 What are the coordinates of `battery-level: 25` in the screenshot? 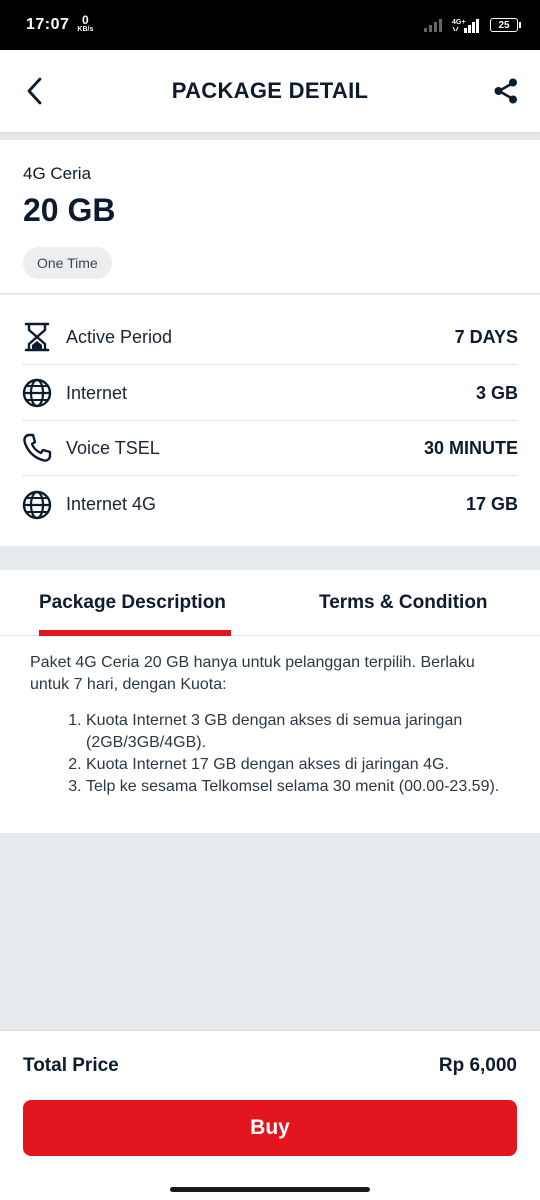 It's located at (504, 25).